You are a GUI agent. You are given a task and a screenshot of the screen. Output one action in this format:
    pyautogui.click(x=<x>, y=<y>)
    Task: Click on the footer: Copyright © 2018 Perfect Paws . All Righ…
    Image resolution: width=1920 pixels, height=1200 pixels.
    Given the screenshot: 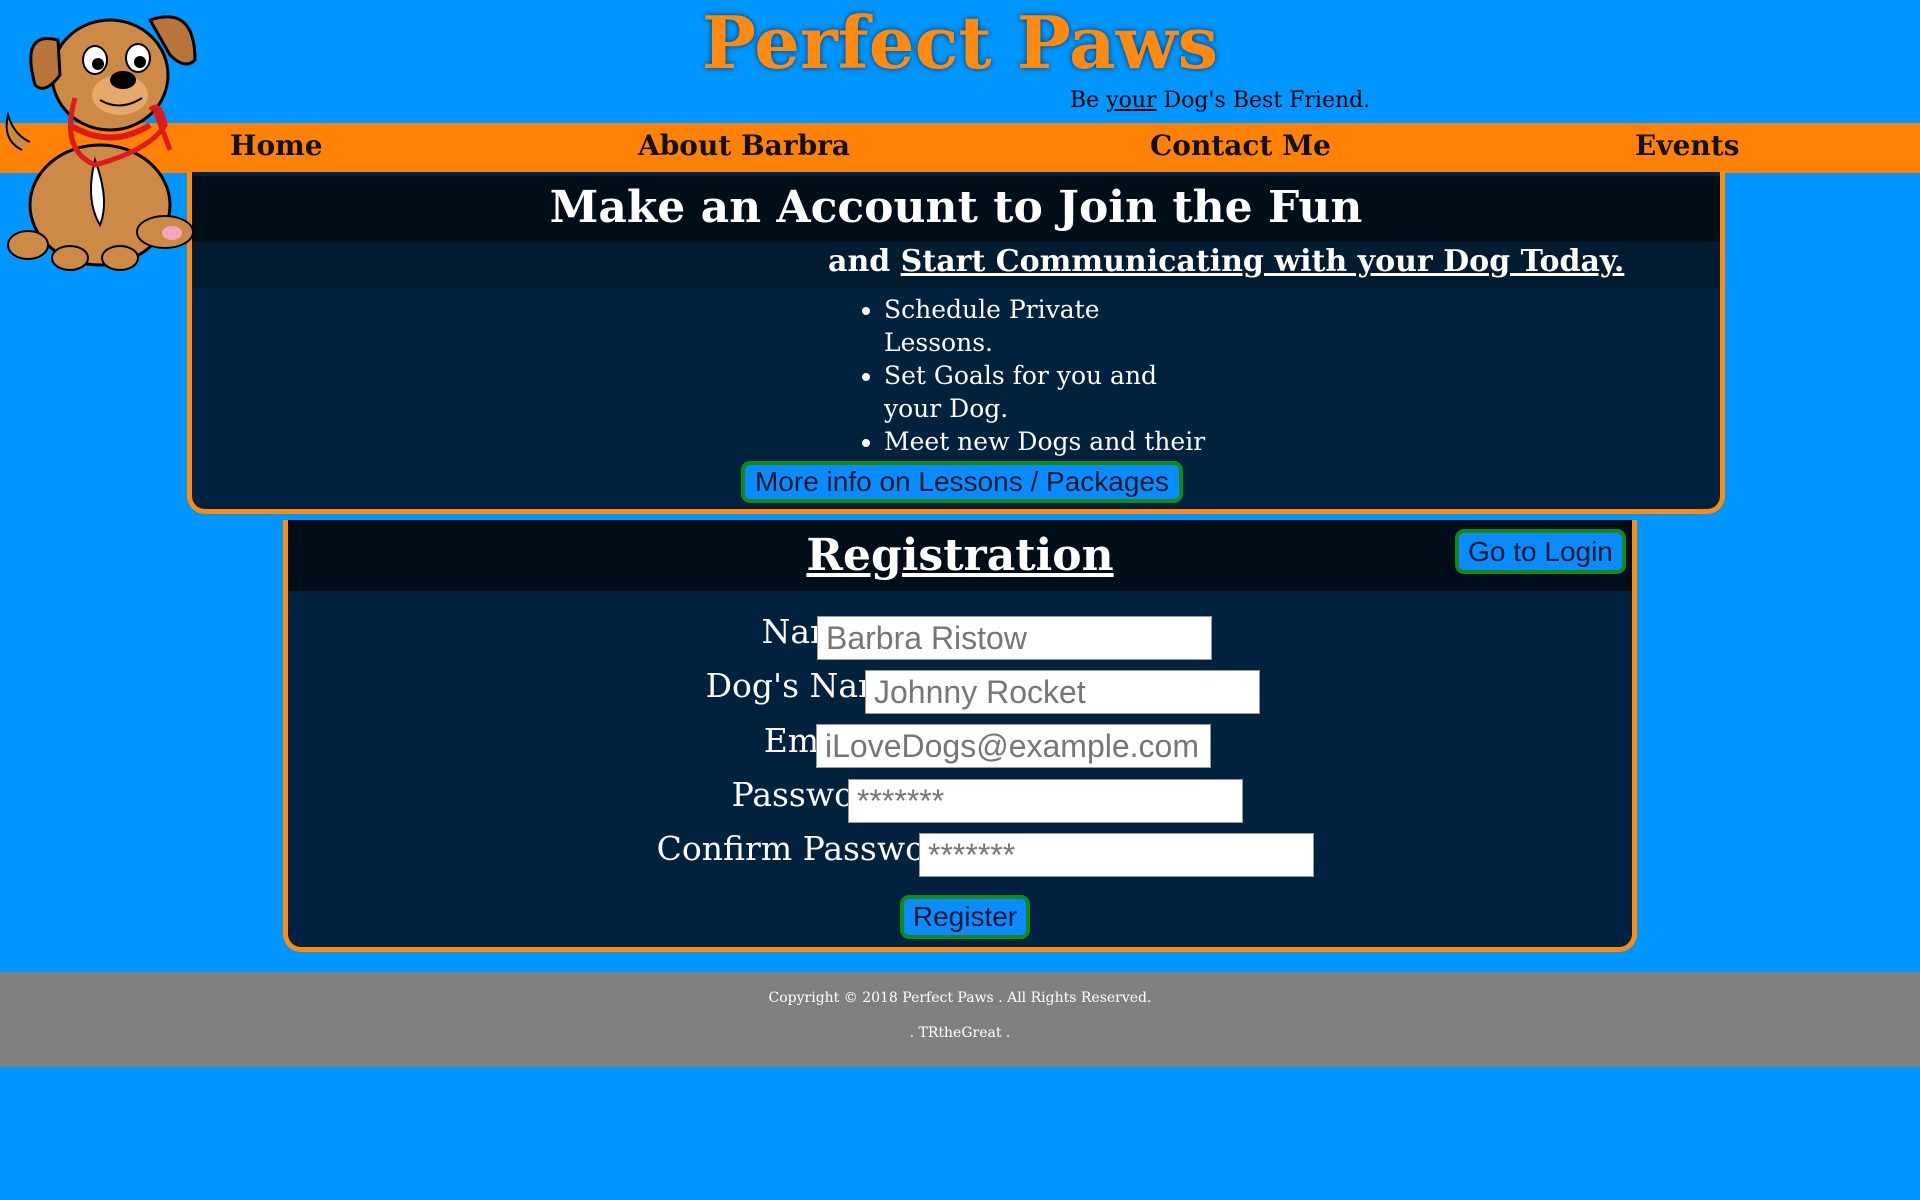 What is the action you would take?
    pyautogui.click(x=960, y=1019)
    